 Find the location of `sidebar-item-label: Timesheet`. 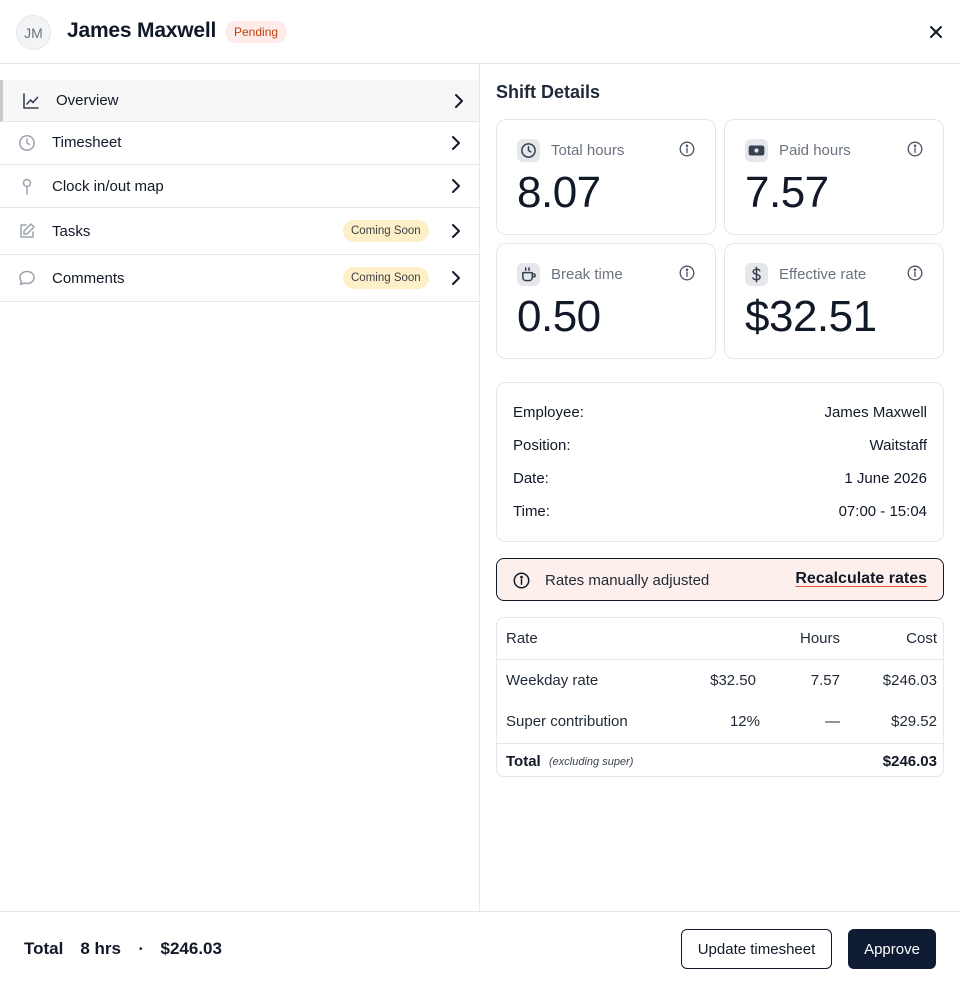

sidebar-item-label: Timesheet is located at coordinates (87, 142).